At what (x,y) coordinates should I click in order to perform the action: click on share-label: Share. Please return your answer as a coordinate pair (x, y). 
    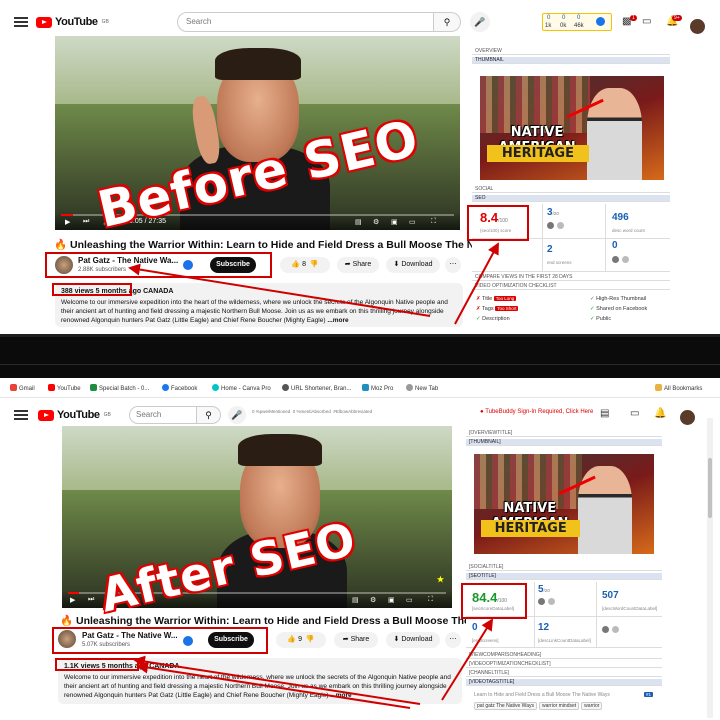
    Looking at the image, I should click on (360, 639).